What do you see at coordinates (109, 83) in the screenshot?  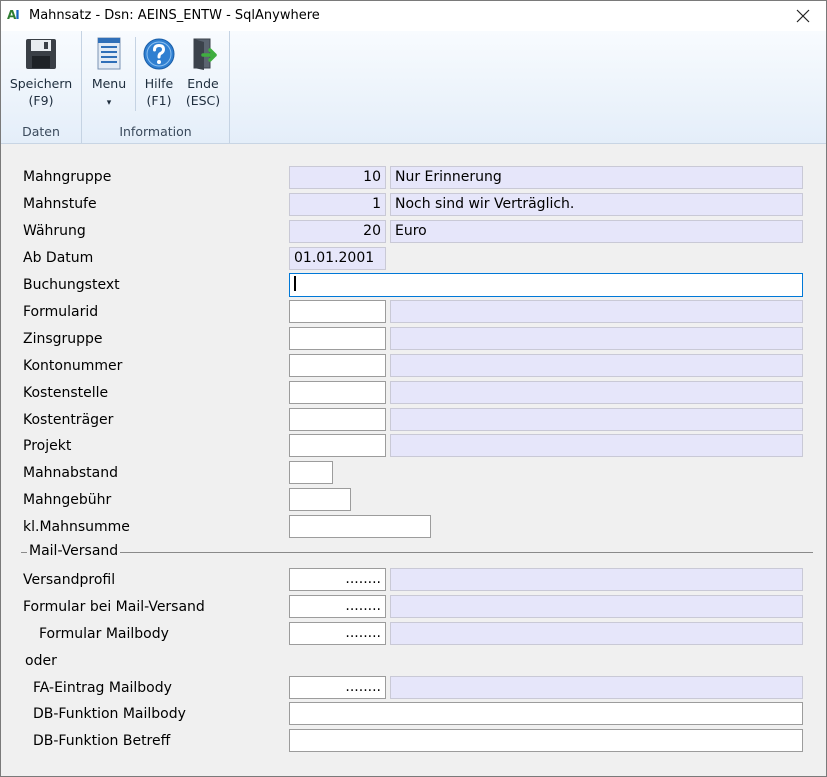 I see `menu-label: Menu` at bounding box center [109, 83].